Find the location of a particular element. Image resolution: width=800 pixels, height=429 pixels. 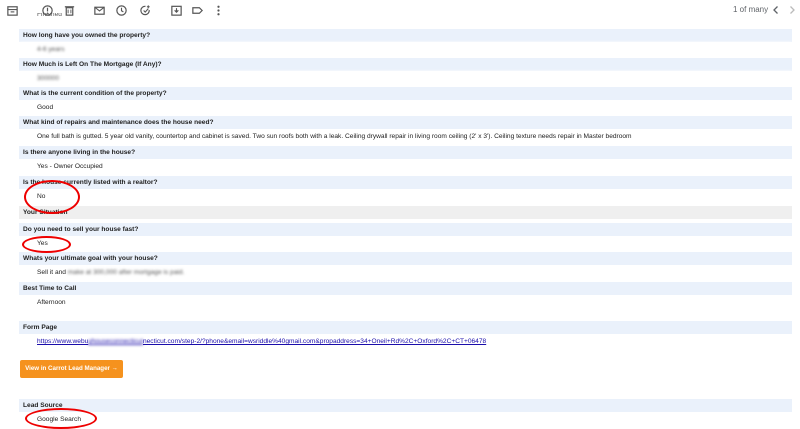

form-page-url-redacted: yhouseconnecticut is located at coordinates (115, 341).